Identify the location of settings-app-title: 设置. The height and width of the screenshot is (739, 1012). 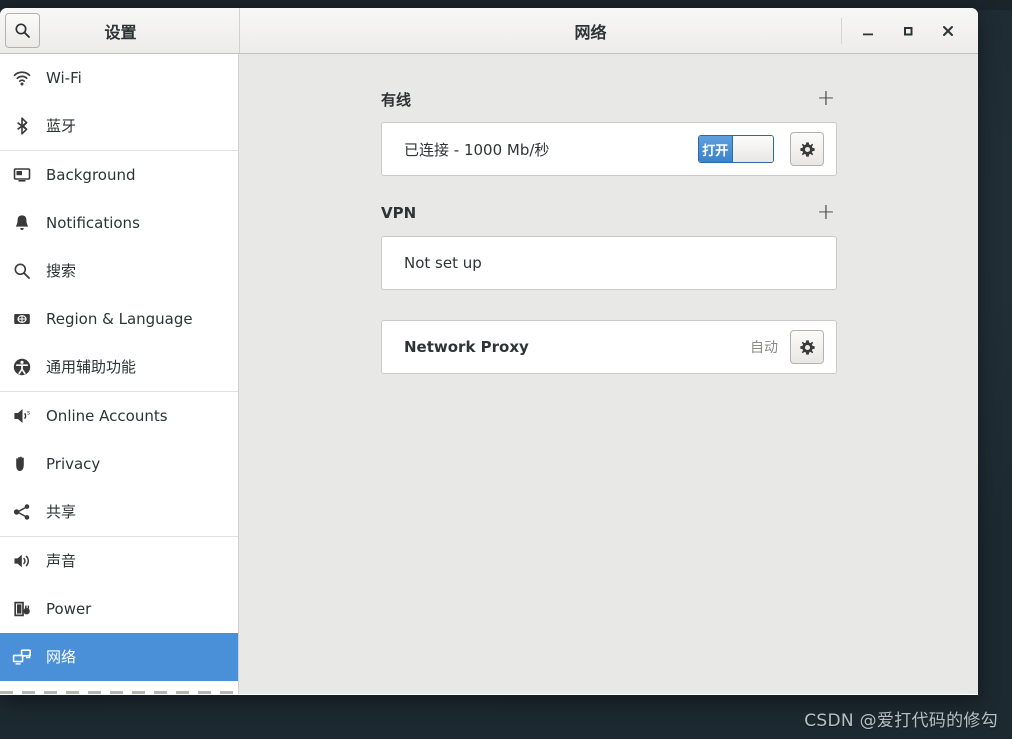
(120, 32).